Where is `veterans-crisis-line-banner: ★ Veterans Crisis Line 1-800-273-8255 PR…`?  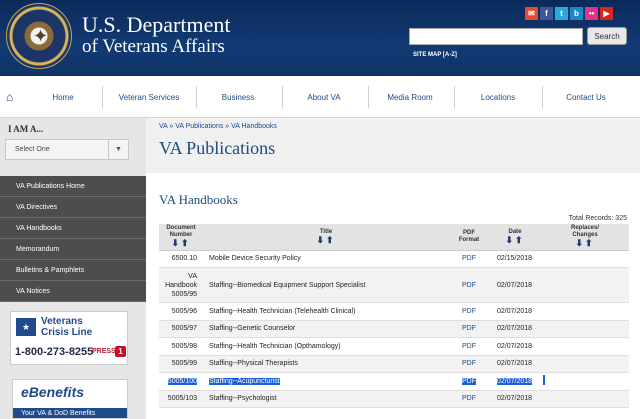
veterans-crisis-line-banner: ★ Veterans Crisis Line 1-800-273-8255 PR… is located at coordinates (69, 338).